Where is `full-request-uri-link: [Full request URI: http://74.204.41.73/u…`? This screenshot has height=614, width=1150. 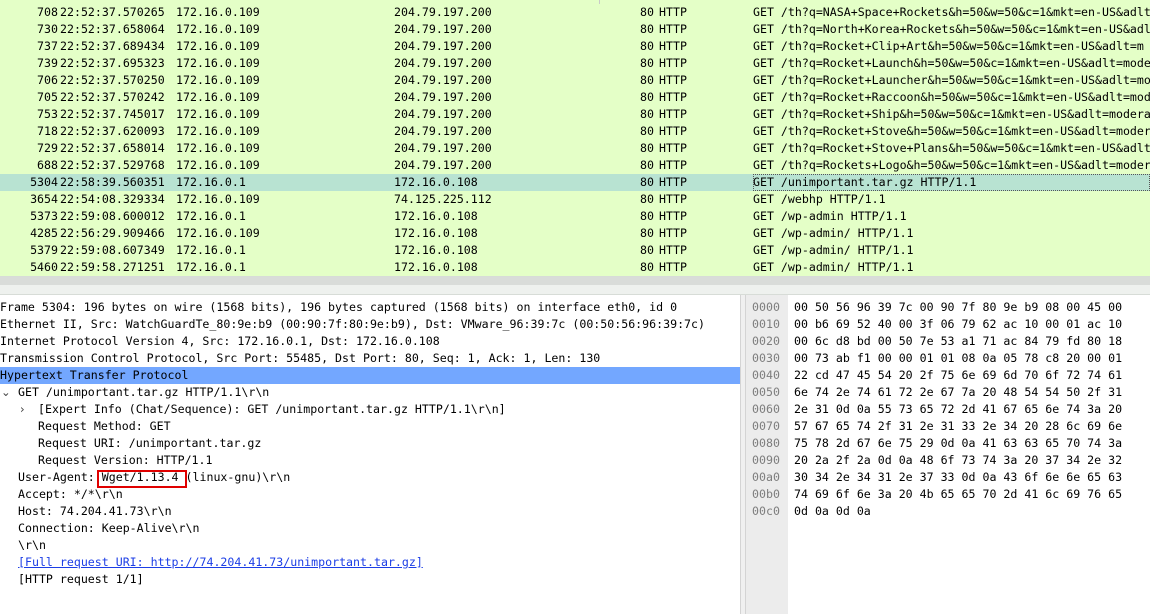 full-request-uri-link: [Full request URI: http://74.204.41.73/u… is located at coordinates (220, 562).